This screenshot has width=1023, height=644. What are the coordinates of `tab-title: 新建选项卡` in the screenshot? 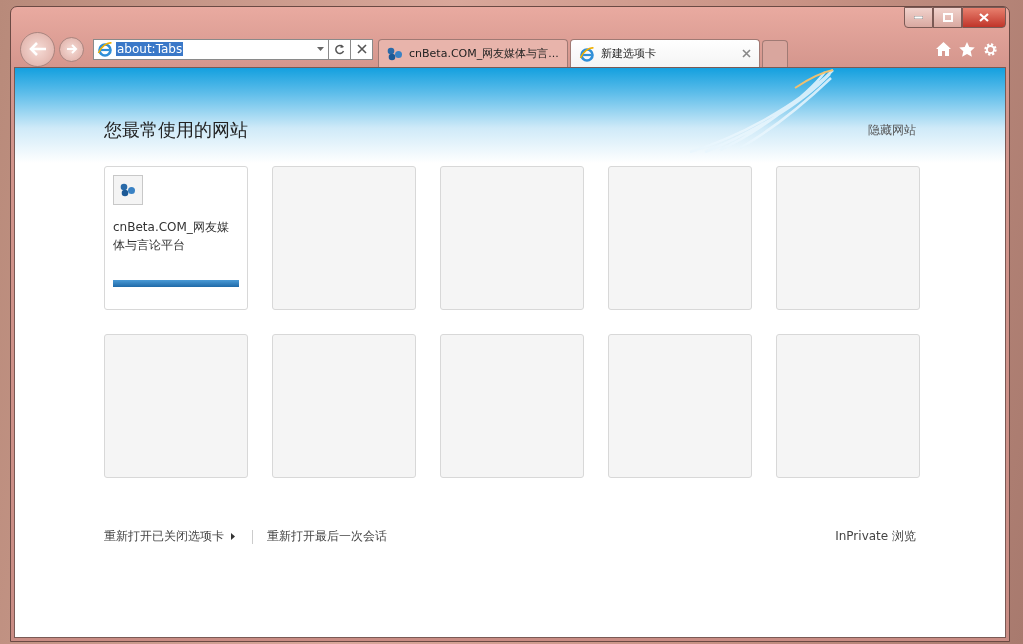 It's located at (628, 53).